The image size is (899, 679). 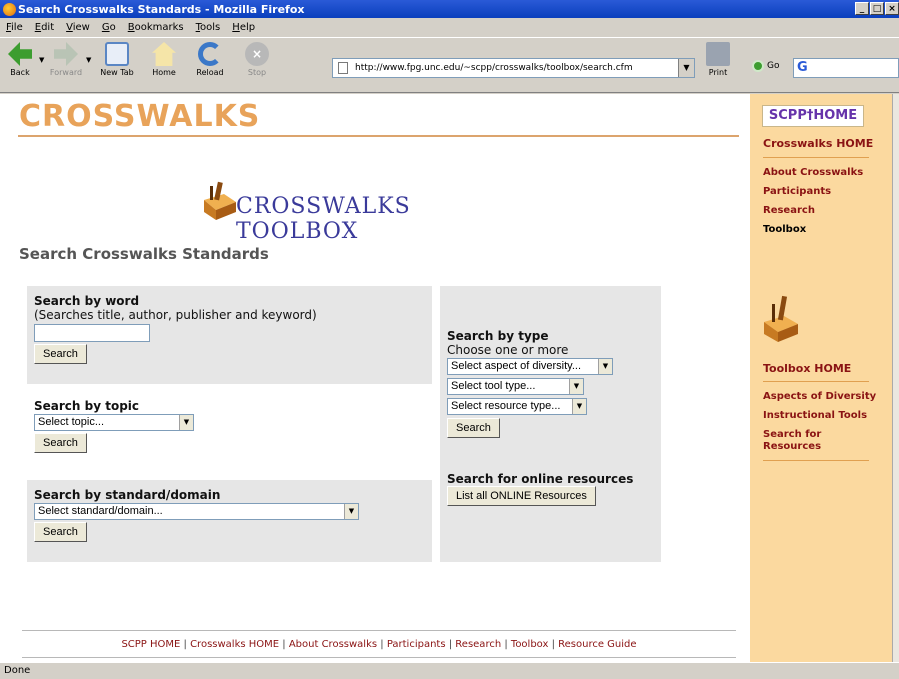 What do you see at coordinates (521, 496) in the screenshot?
I see `list-online-resources-button: List all ONLINE Resources` at bounding box center [521, 496].